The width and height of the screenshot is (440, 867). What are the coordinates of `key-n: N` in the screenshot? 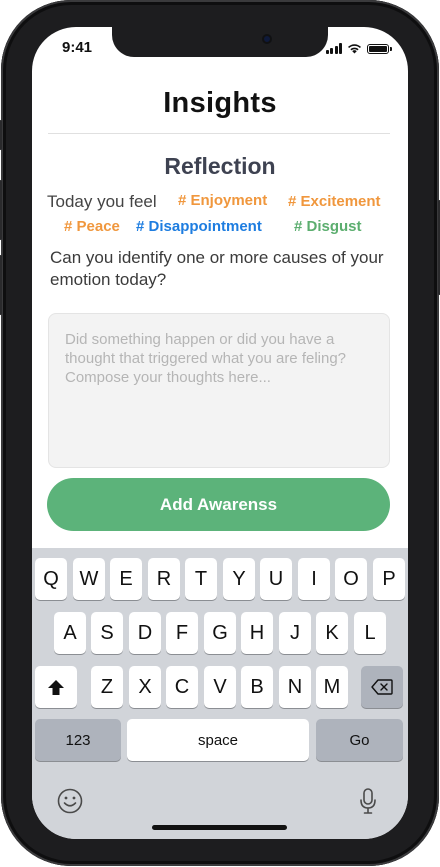 It's located at (295, 687).